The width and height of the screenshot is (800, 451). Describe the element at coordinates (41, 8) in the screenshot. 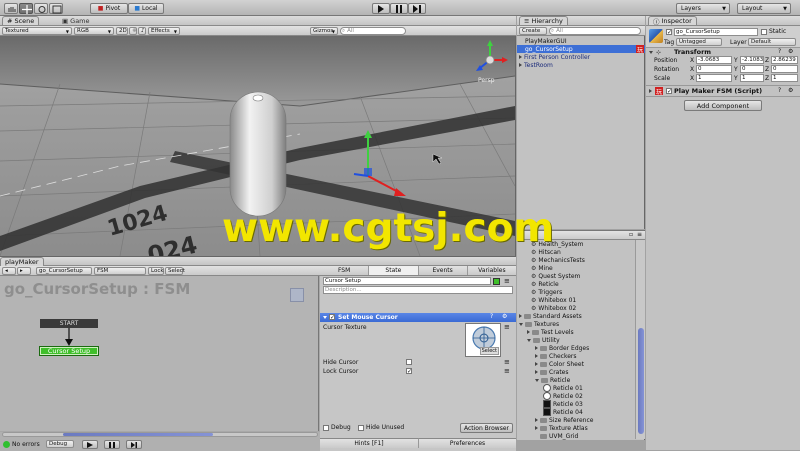

I see `rotate-tool-button` at that location.